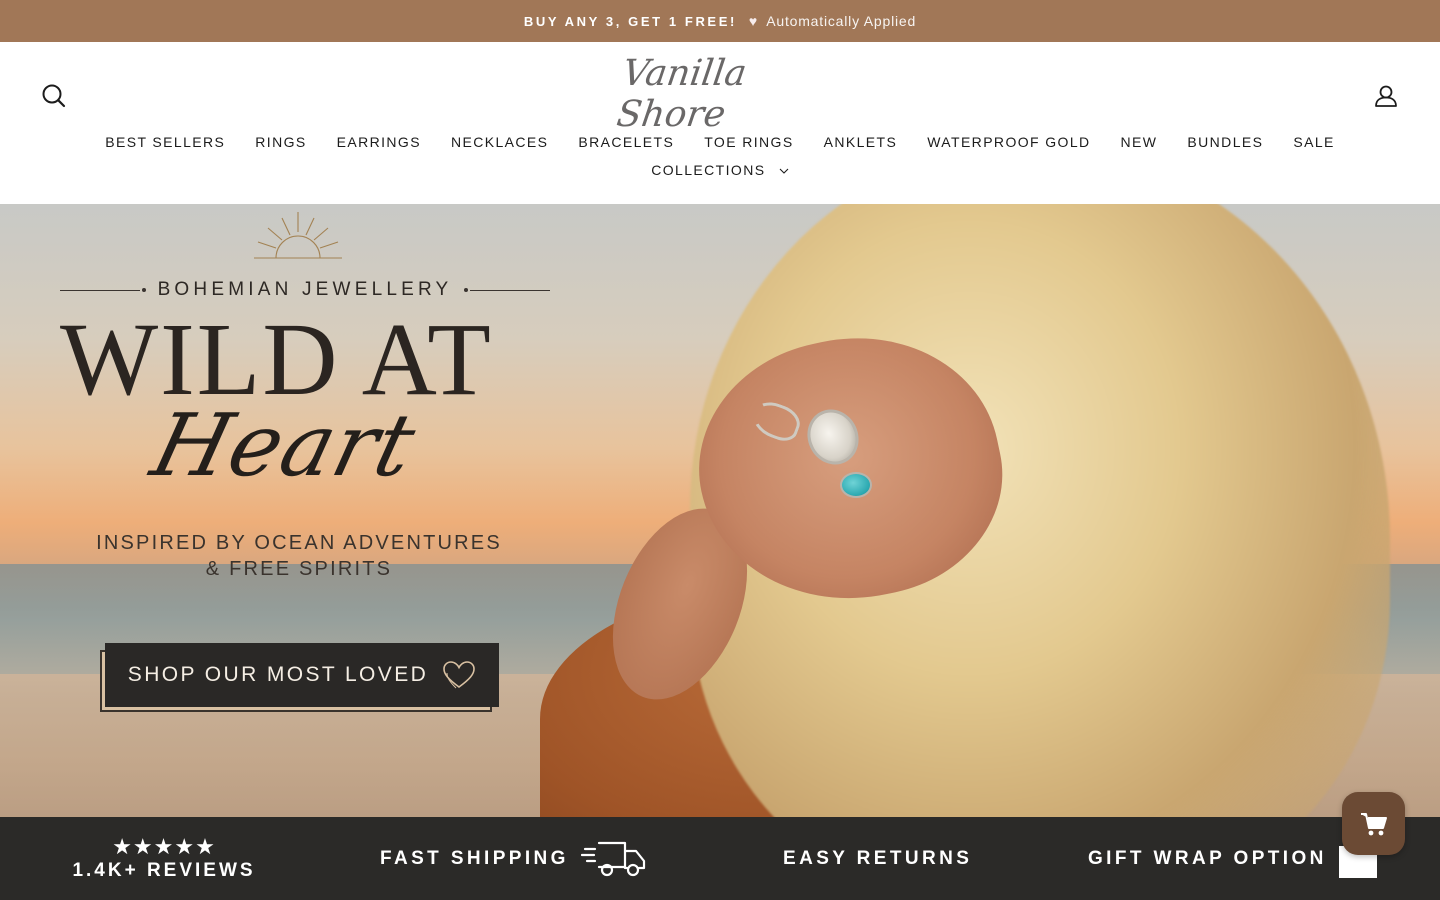 The height and width of the screenshot is (900, 1440). What do you see at coordinates (861, 142) in the screenshot?
I see `nav-anklets: ANKLETS` at bounding box center [861, 142].